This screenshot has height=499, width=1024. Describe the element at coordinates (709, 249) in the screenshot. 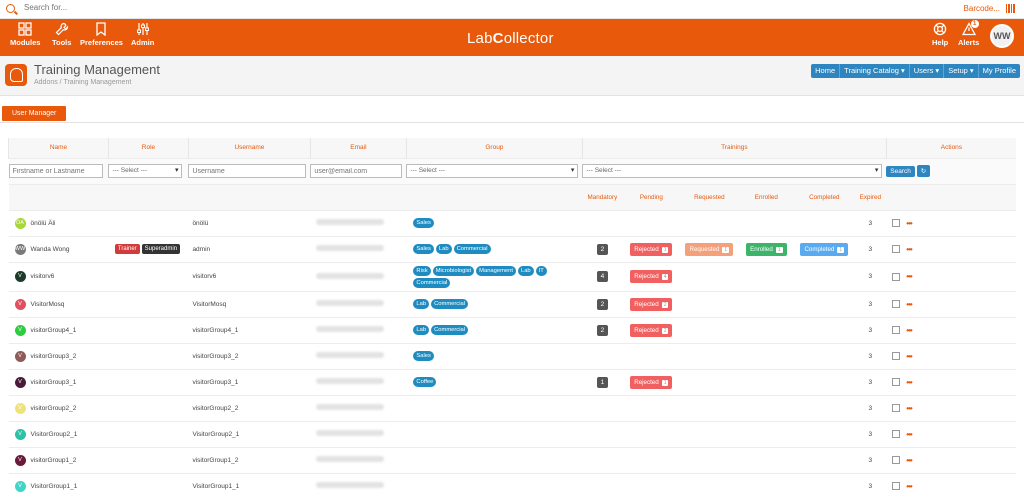

I see `requested-status-button: Requested 1` at that location.